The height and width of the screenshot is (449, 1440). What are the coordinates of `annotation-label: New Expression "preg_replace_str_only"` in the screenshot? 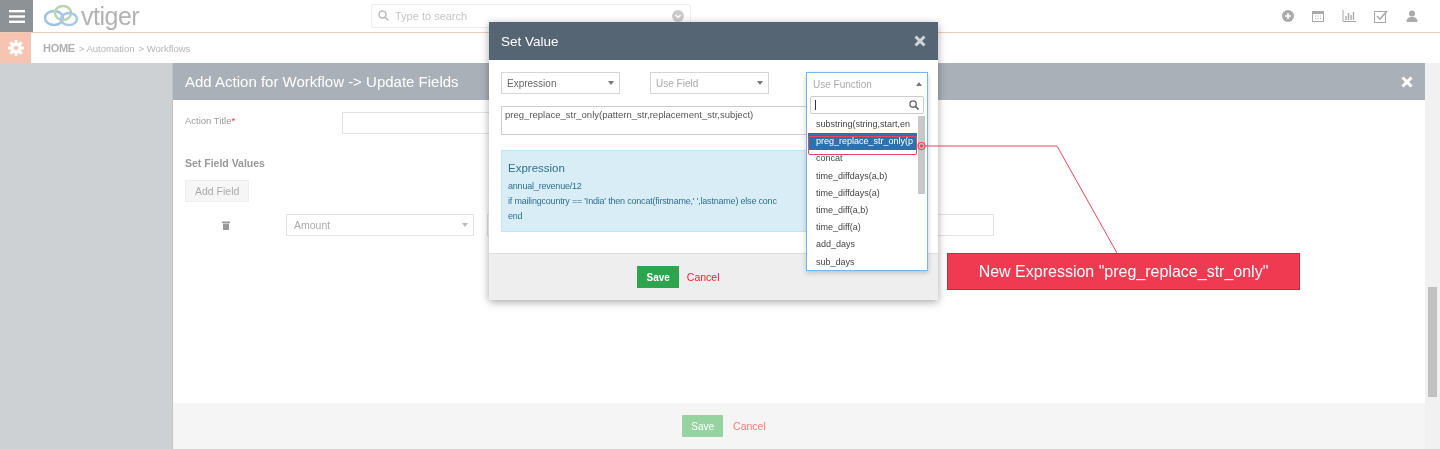 It's located at (1123, 271).